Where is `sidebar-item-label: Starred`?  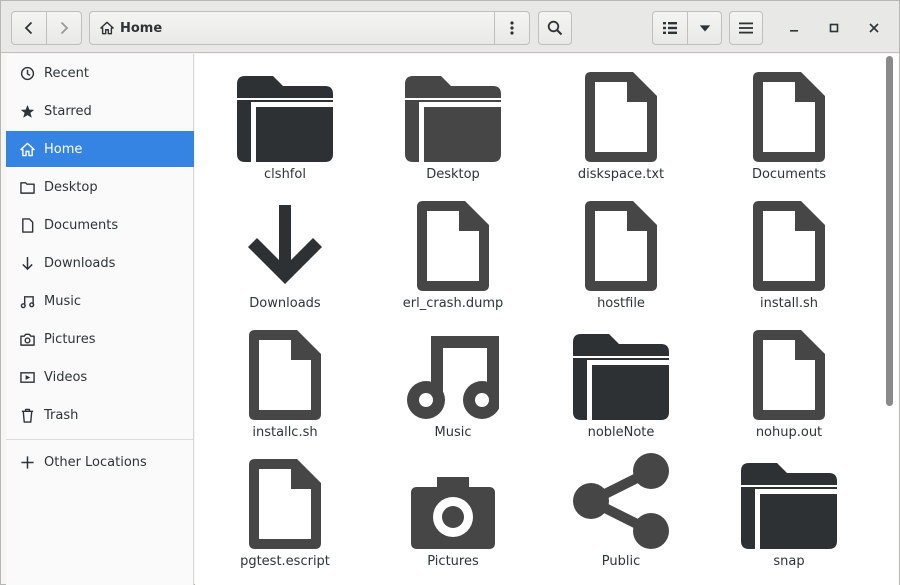
sidebar-item-label: Starred is located at coordinates (68, 111).